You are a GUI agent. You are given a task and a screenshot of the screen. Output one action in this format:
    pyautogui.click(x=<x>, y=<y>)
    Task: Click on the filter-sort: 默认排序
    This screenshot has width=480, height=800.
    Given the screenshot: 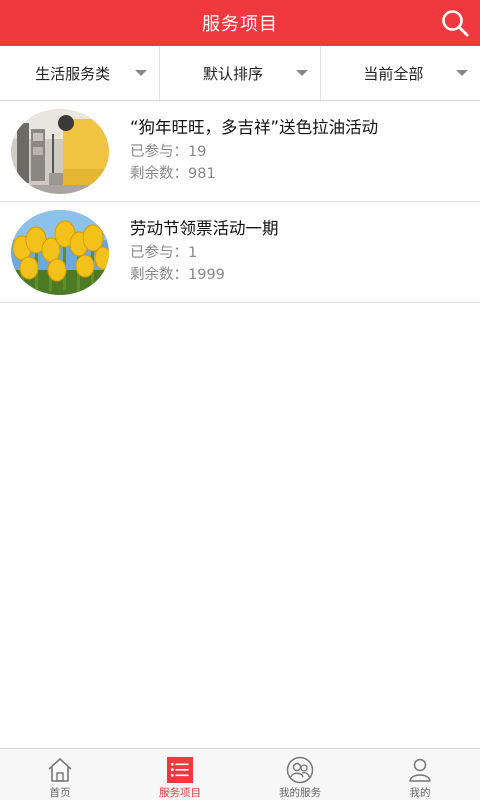 What is the action you would take?
    pyautogui.click(x=240, y=73)
    